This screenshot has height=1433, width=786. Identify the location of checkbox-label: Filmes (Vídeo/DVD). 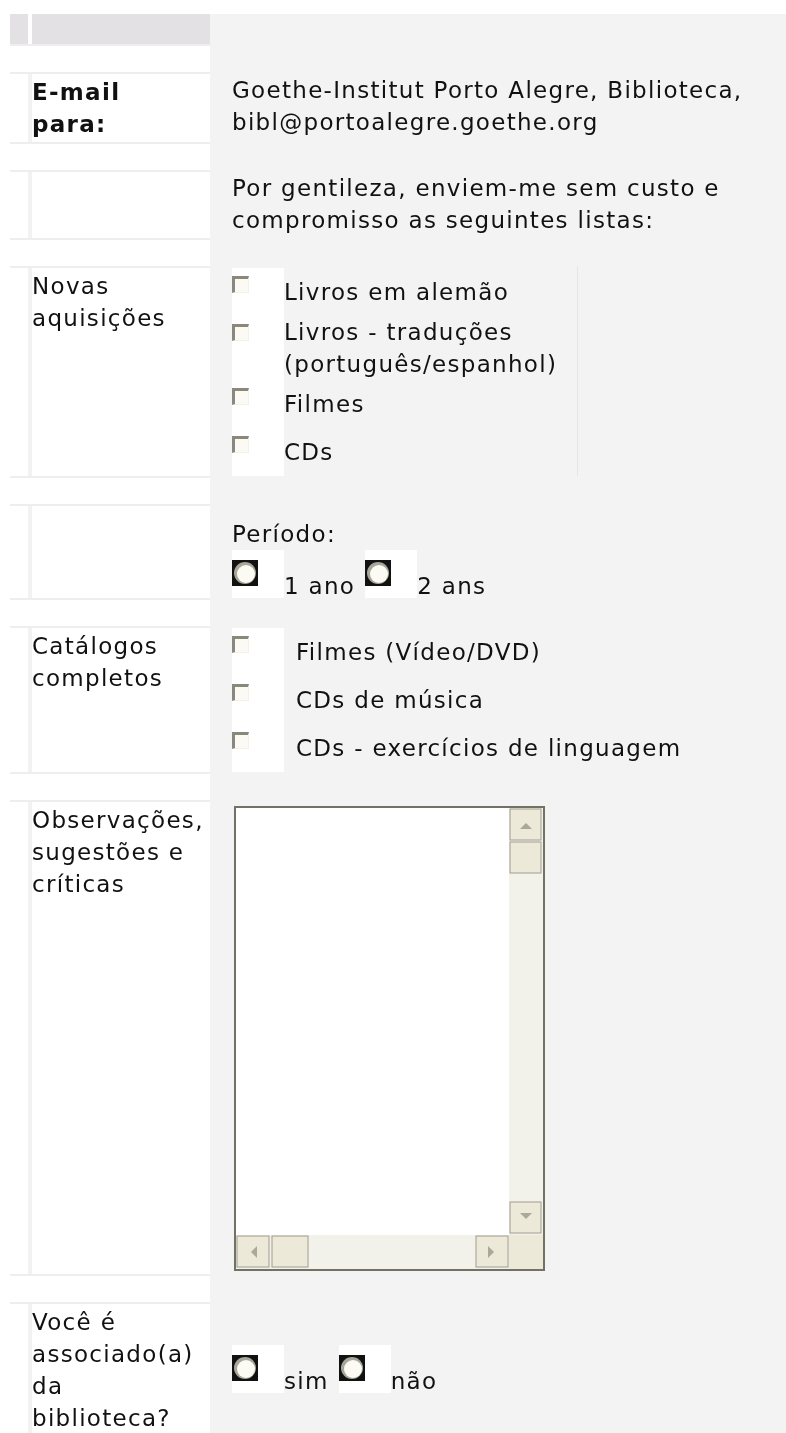
(418, 652).